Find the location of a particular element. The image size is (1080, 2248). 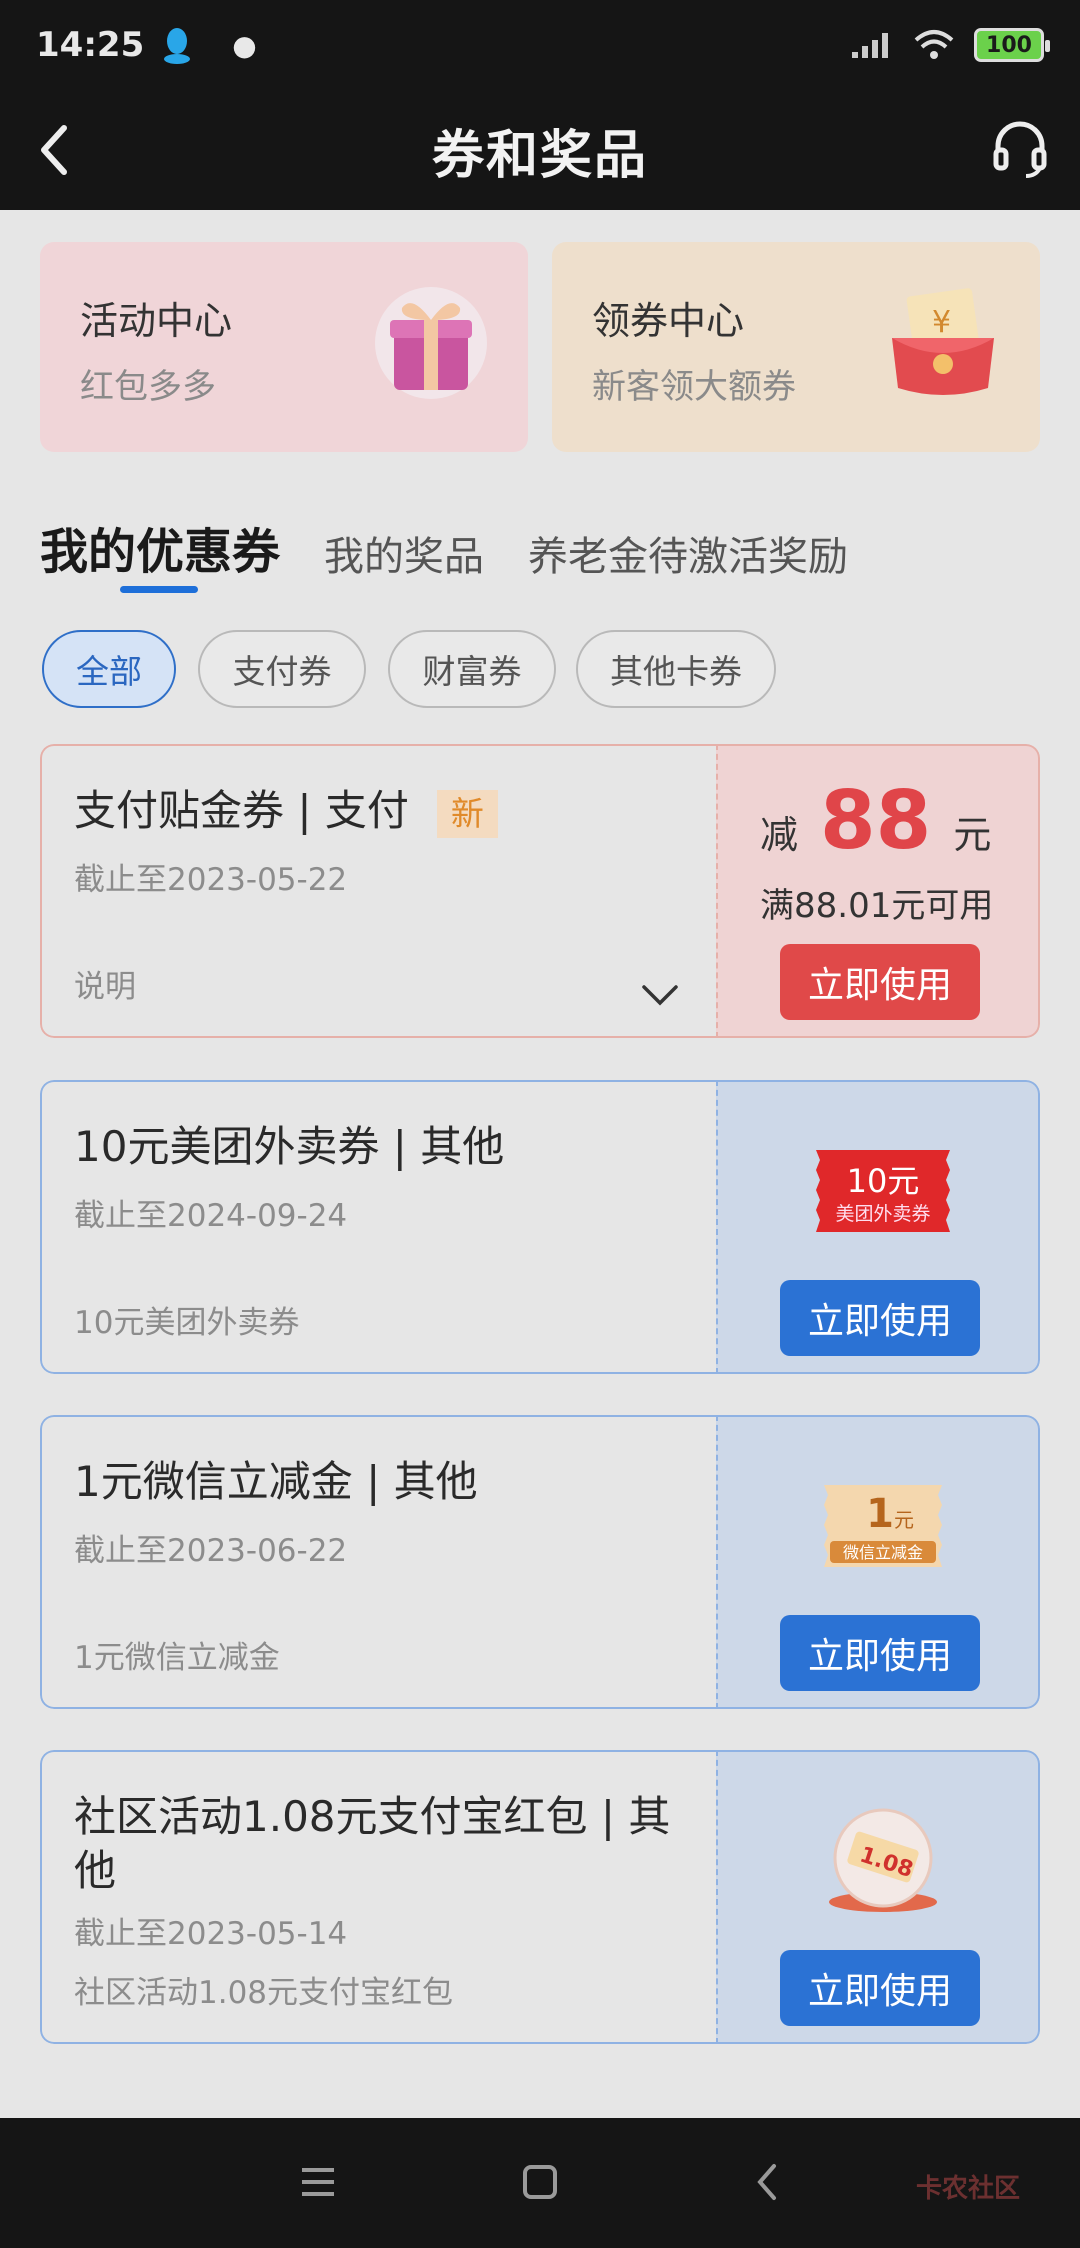

coupon-description: 10元美团外卖券 is located at coordinates (187, 1323).